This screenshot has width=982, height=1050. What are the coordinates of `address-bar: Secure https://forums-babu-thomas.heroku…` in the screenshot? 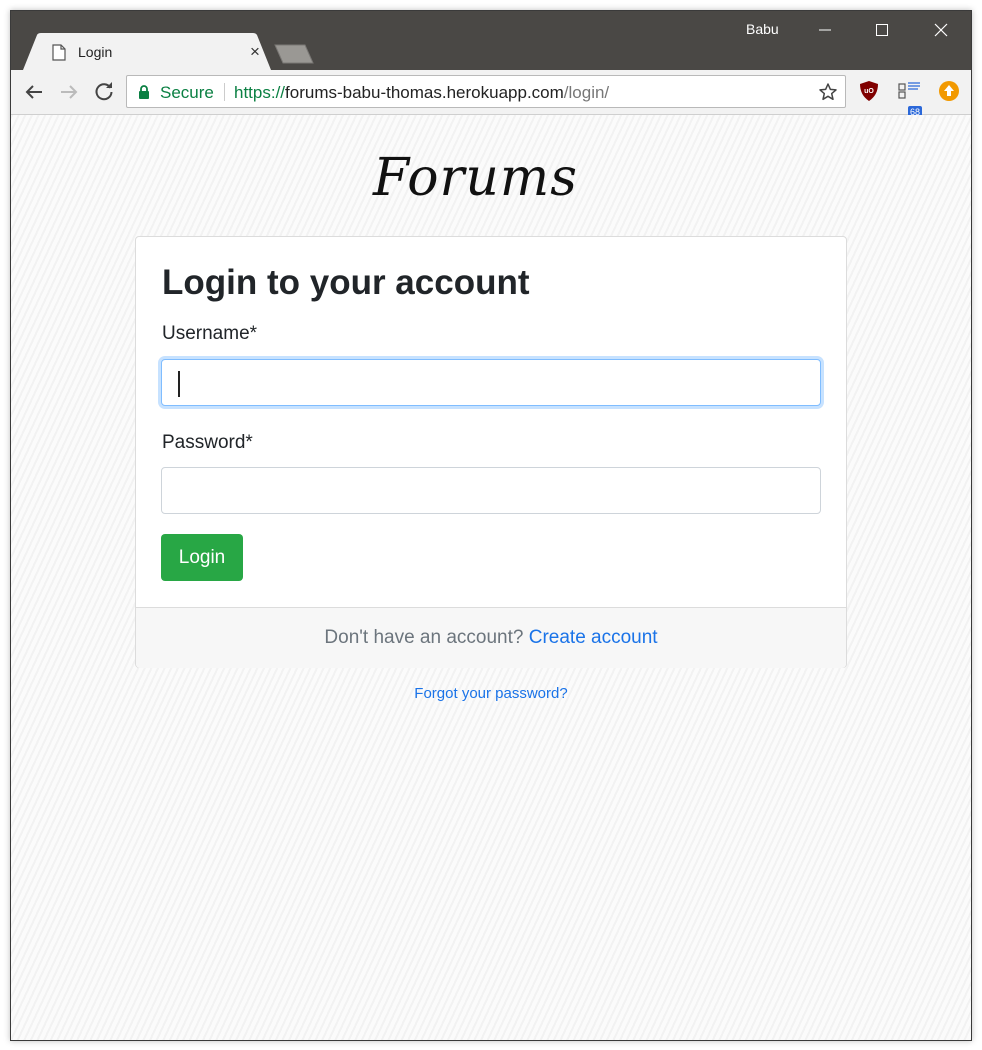 It's located at (486, 91).